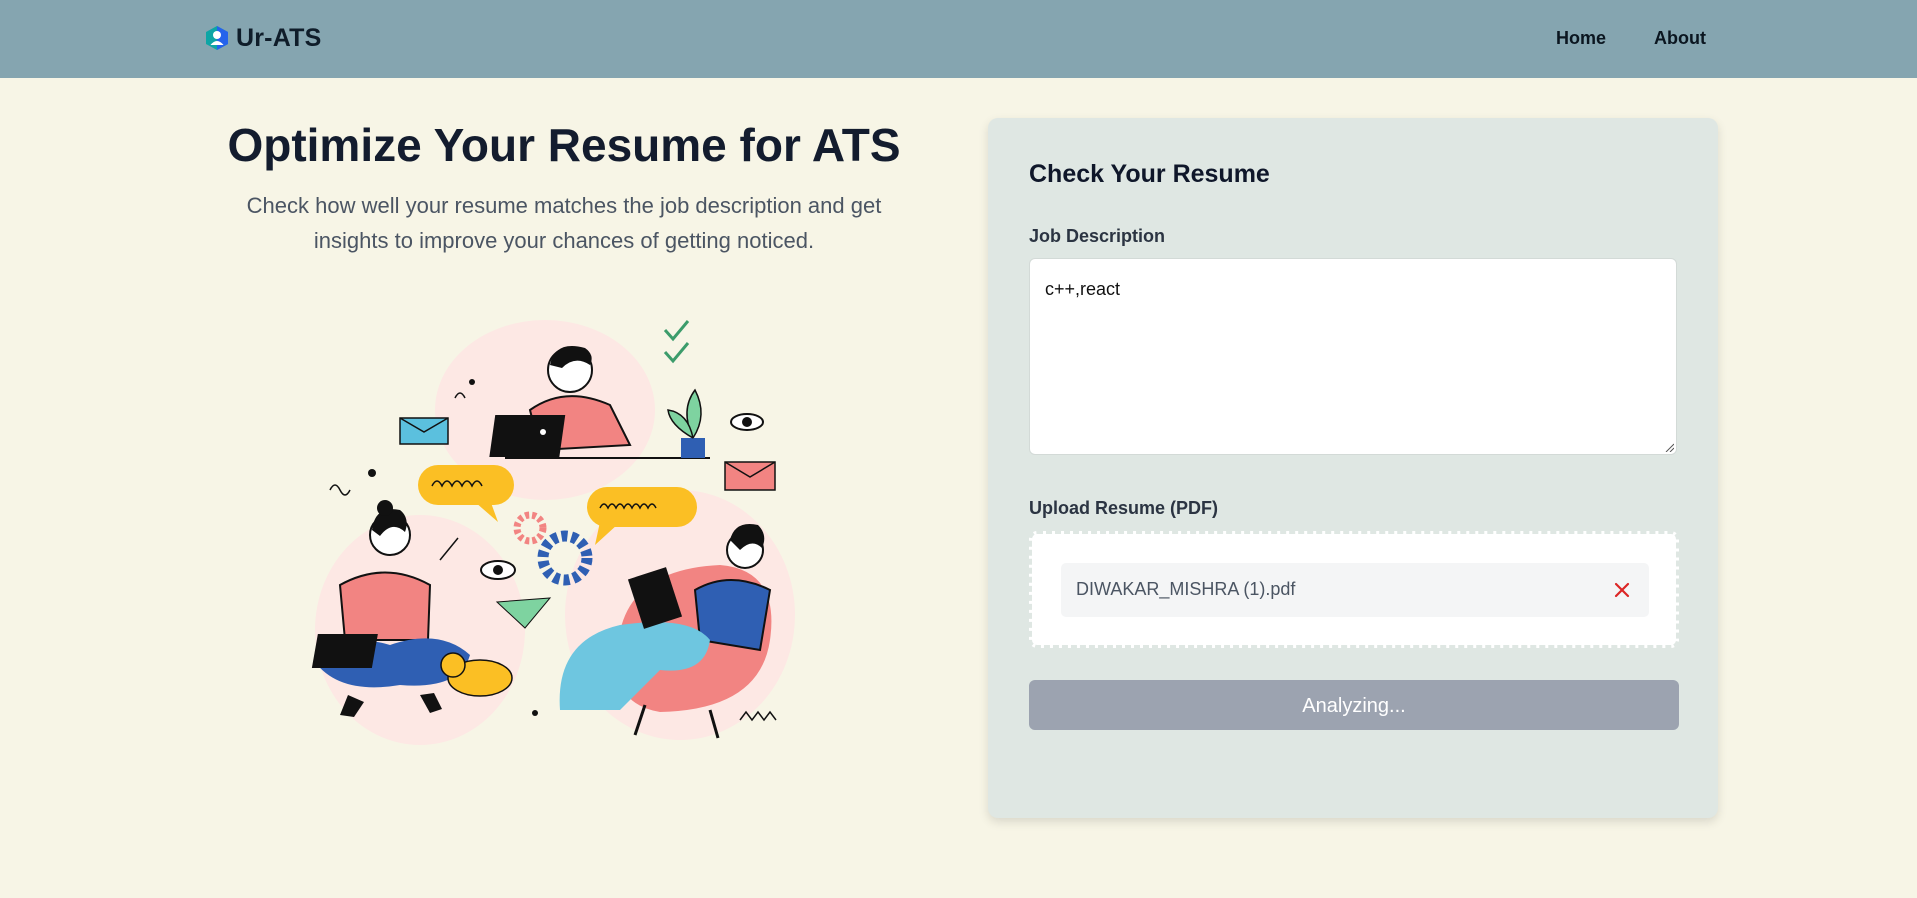 The height and width of the screenshot is (898, 1917). What do you see at coordinates (1680, 38) in the screenshot?
I see `nav-about-link: About` at bounding box center [1680, 38].